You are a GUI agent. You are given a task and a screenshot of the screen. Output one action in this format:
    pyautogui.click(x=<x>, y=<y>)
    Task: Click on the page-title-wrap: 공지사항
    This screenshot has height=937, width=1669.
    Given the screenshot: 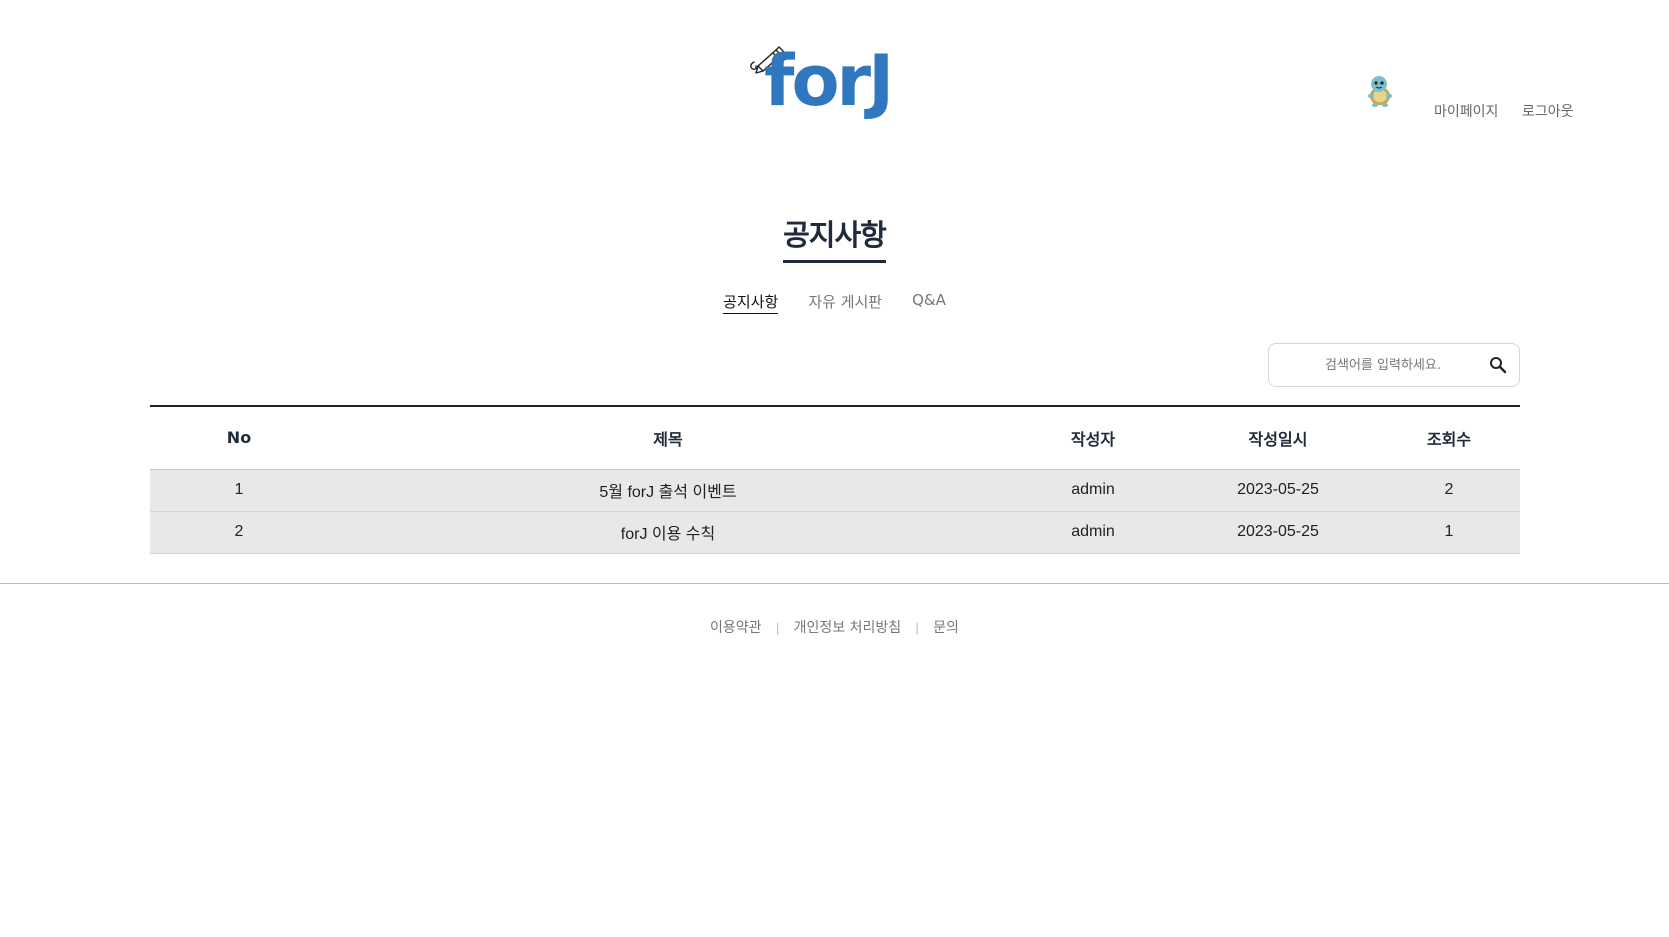 What is the action you would take?
    pyautogui.click(x=834, y=237)
    